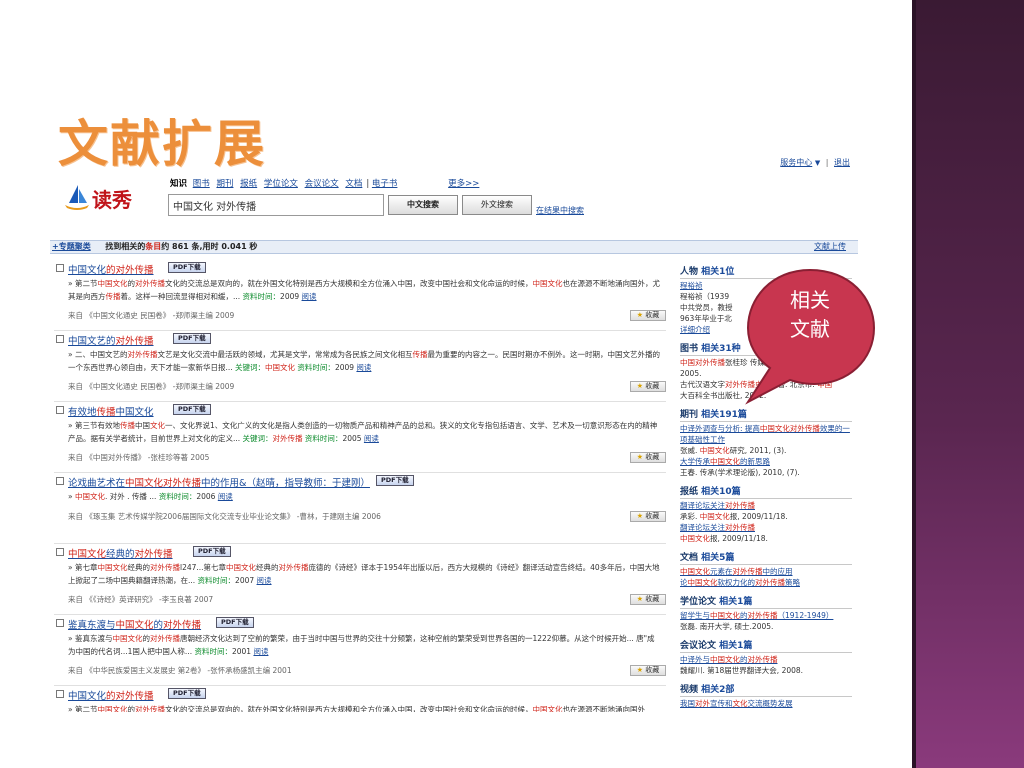  What do you see at coordinates (690, 272) in the screenshot?
I see `sidebar-section-name: 人物` at bounding box center [690, 272].